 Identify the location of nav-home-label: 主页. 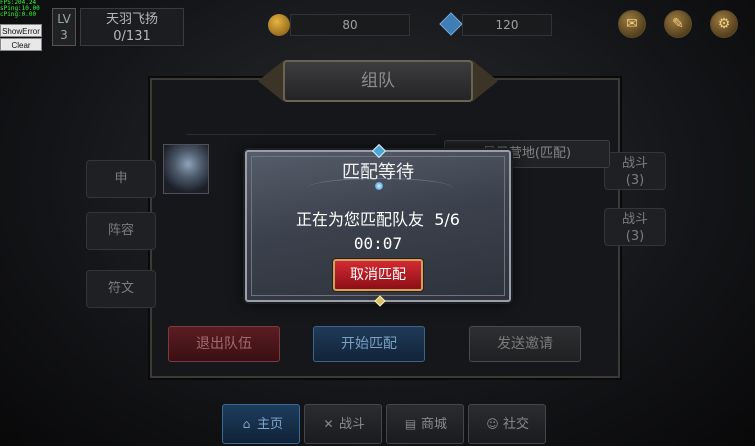
(269, 424).